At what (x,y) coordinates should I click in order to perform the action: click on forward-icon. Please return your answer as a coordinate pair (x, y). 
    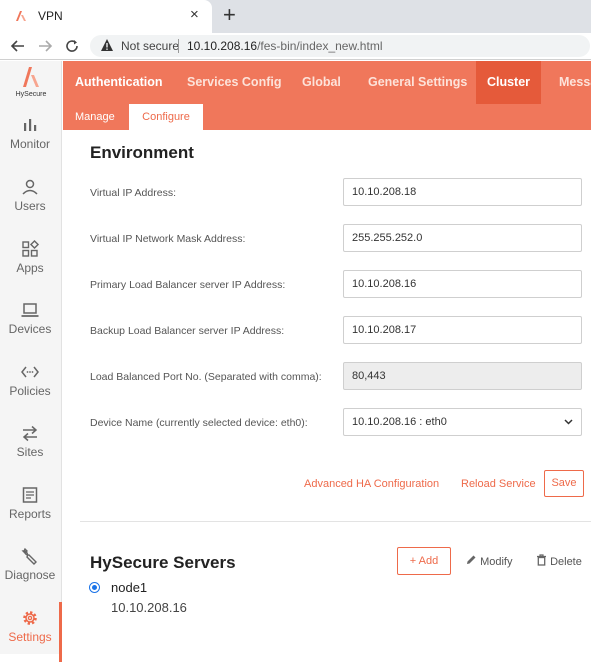
    Looking at the image, I should click on (45, 46).